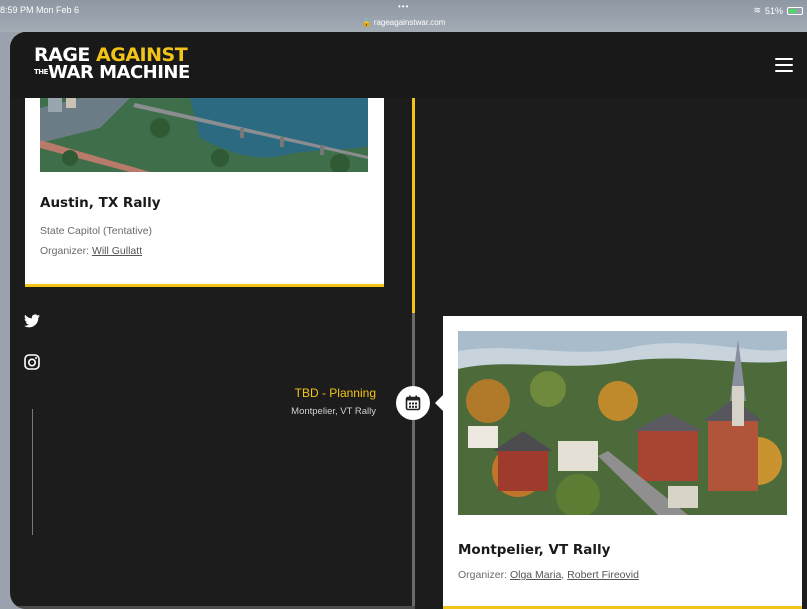 The image size is (807, 609). I want to click on event-organizer: Organizer: Will Gullatt, so click(91, 251).